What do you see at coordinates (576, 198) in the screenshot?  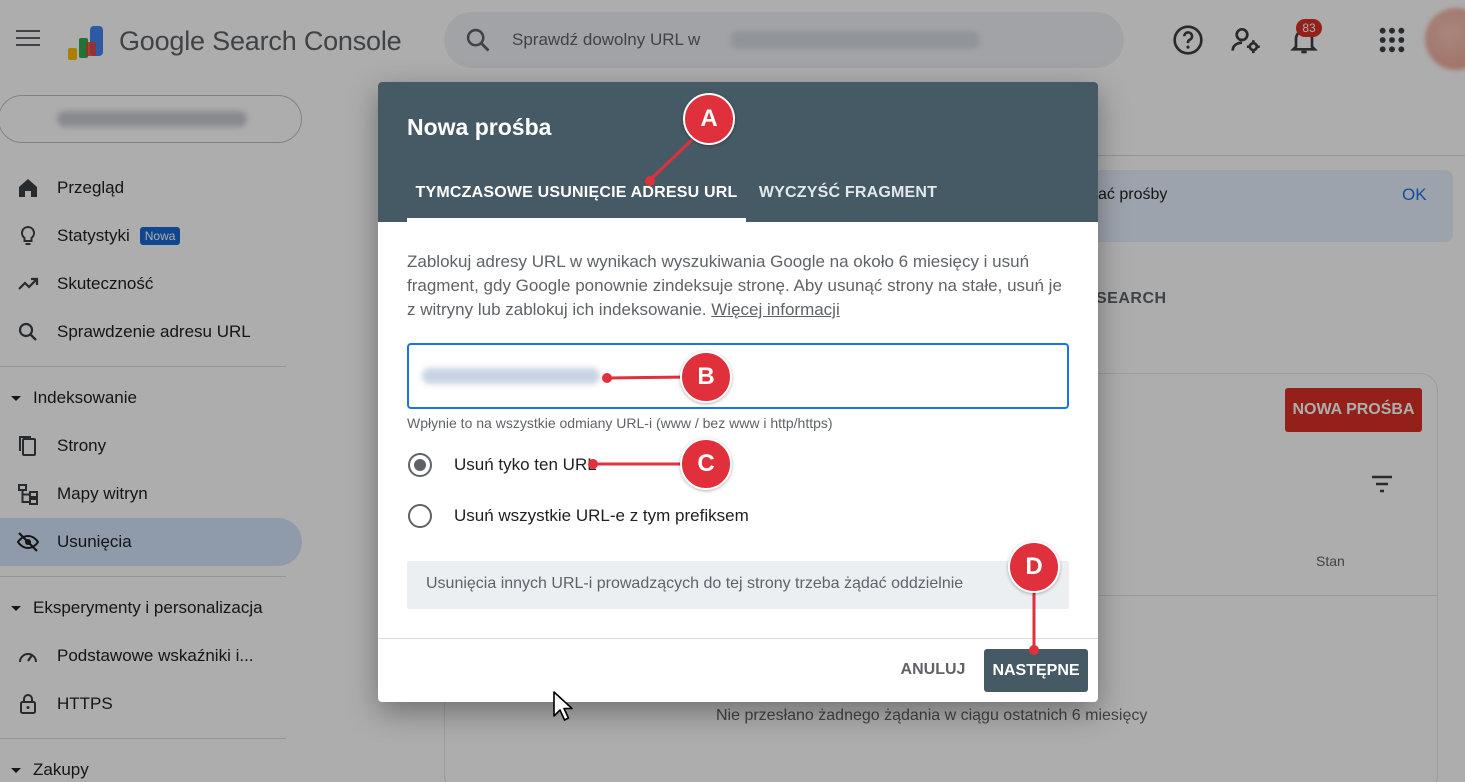 I see `tab-temporary-removal: TYMCZASOWE USUNIĘCIE ADRESU URL` at bounding box center [576, 198].